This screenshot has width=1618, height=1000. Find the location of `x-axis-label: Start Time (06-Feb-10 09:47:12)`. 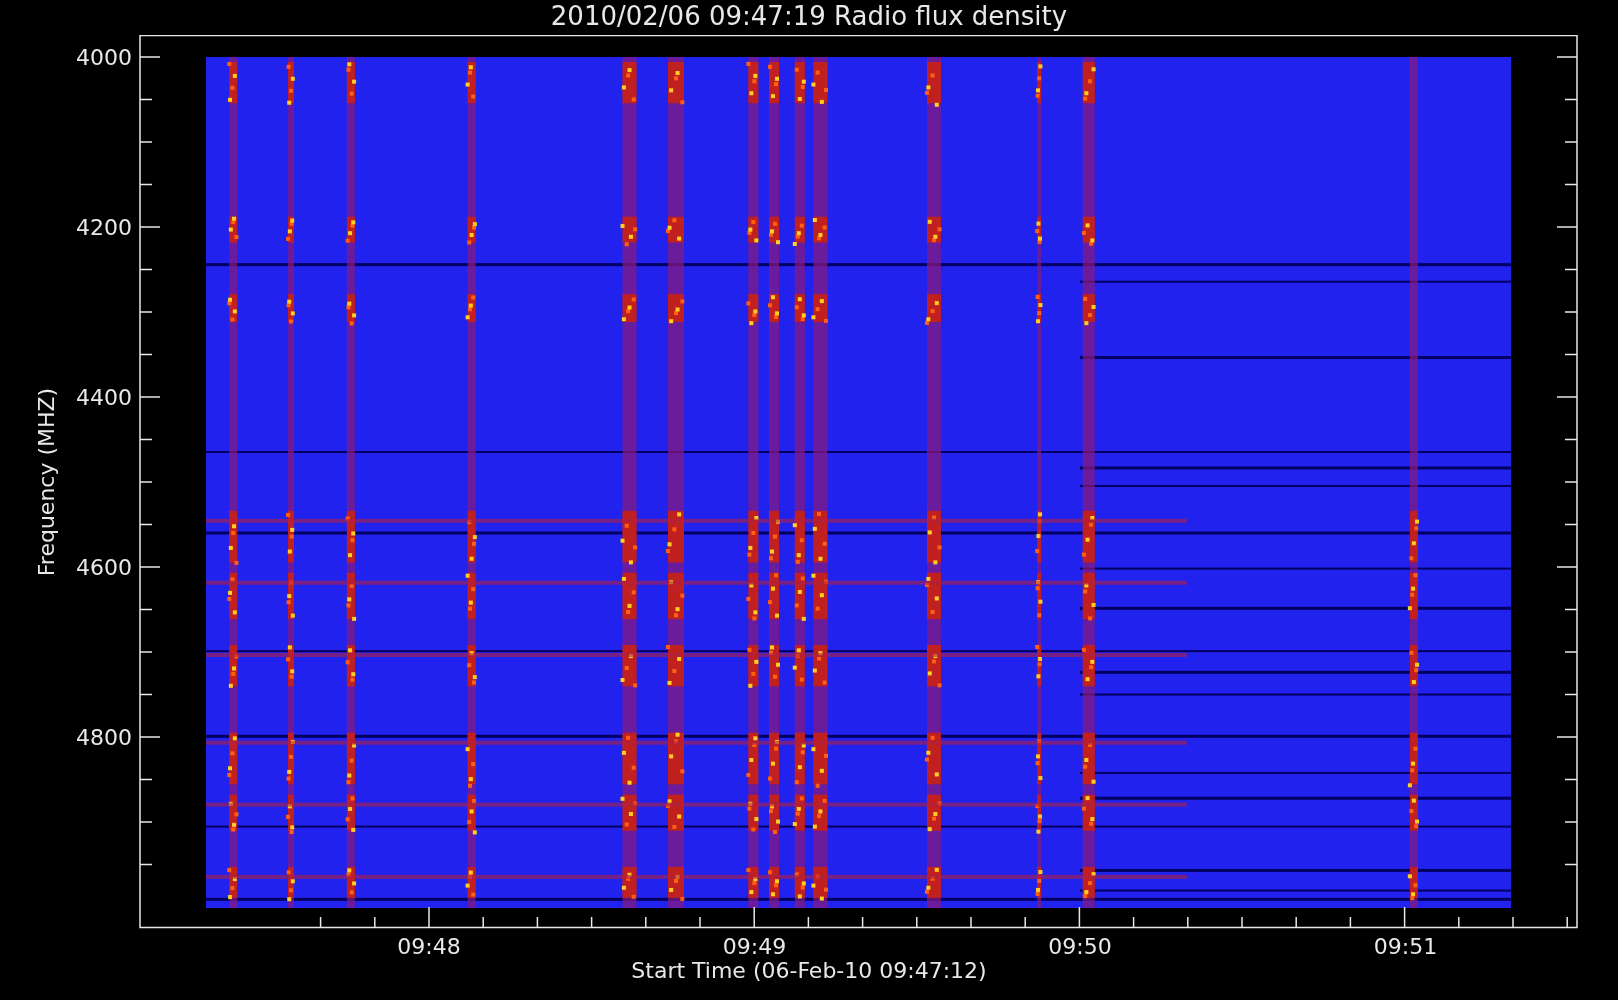

x-axis-label: Start Time (06-Feb-10 09:47:12) is located at coordinates (809, 971).